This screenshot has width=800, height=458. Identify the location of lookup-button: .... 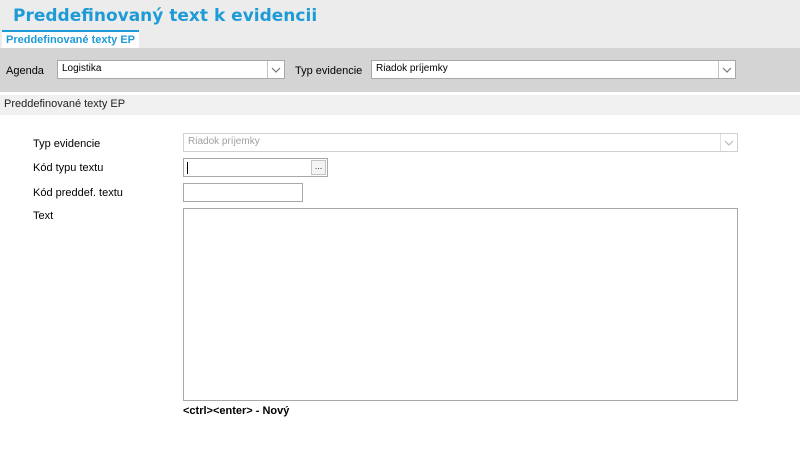
(318, 167).